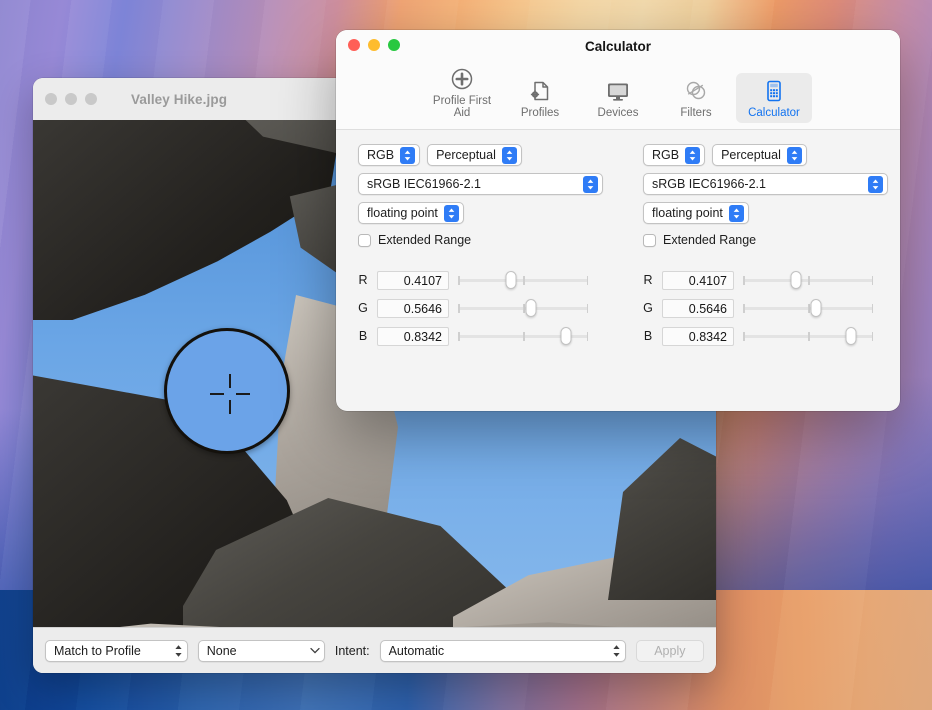 This screenshot has height=710, width=932. I want to click on profile-dropdown: None, so click(261, 650).